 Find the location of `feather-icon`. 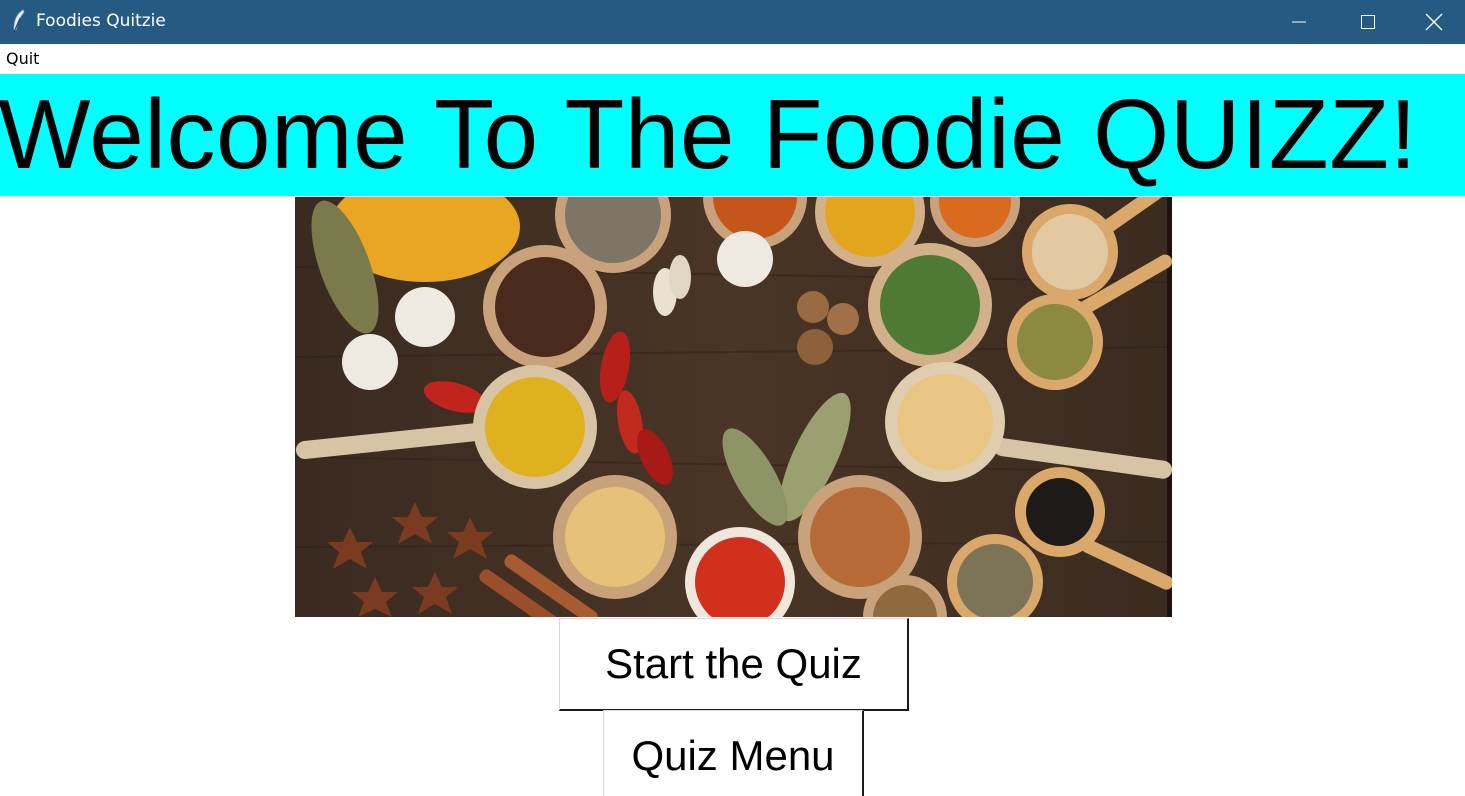

feather-icon is located at coordinates (19, 21).